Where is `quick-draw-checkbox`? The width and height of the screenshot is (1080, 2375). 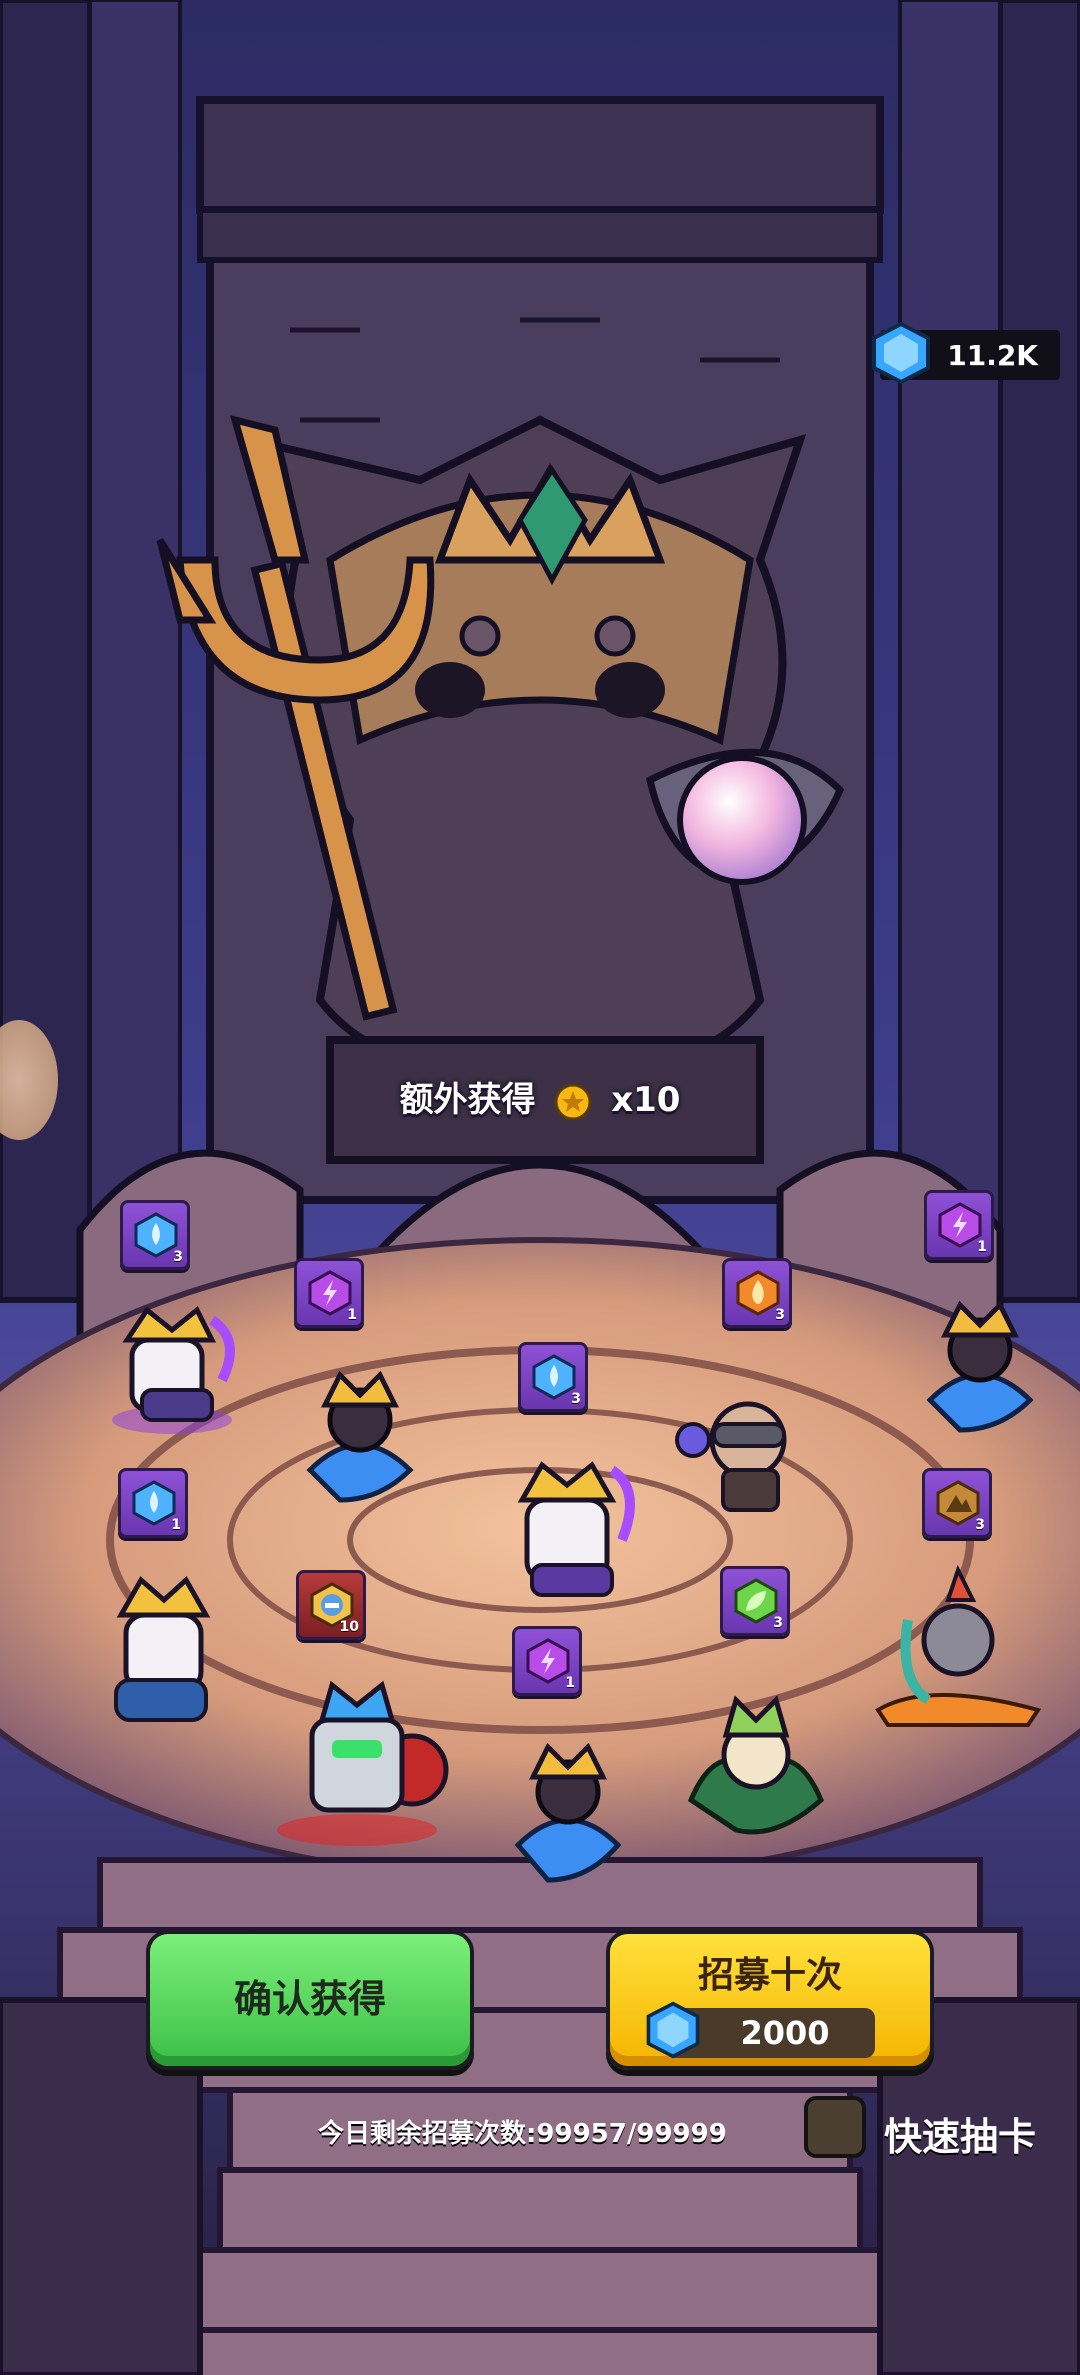
quick-draw-checkbox is located at coordinates (835, 2127).